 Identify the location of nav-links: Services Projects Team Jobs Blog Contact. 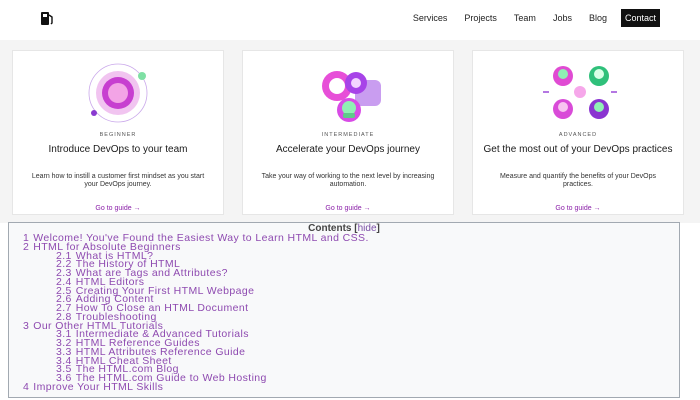
(528, 18).